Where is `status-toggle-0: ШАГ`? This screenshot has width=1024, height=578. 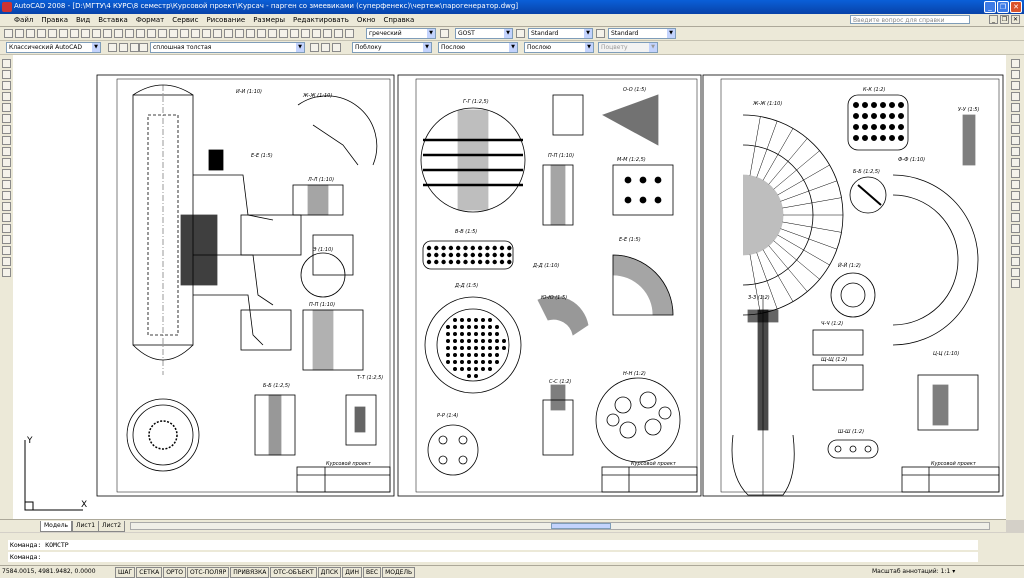
status-toggle-0: ШАГ is located at coordinates (125, 572).